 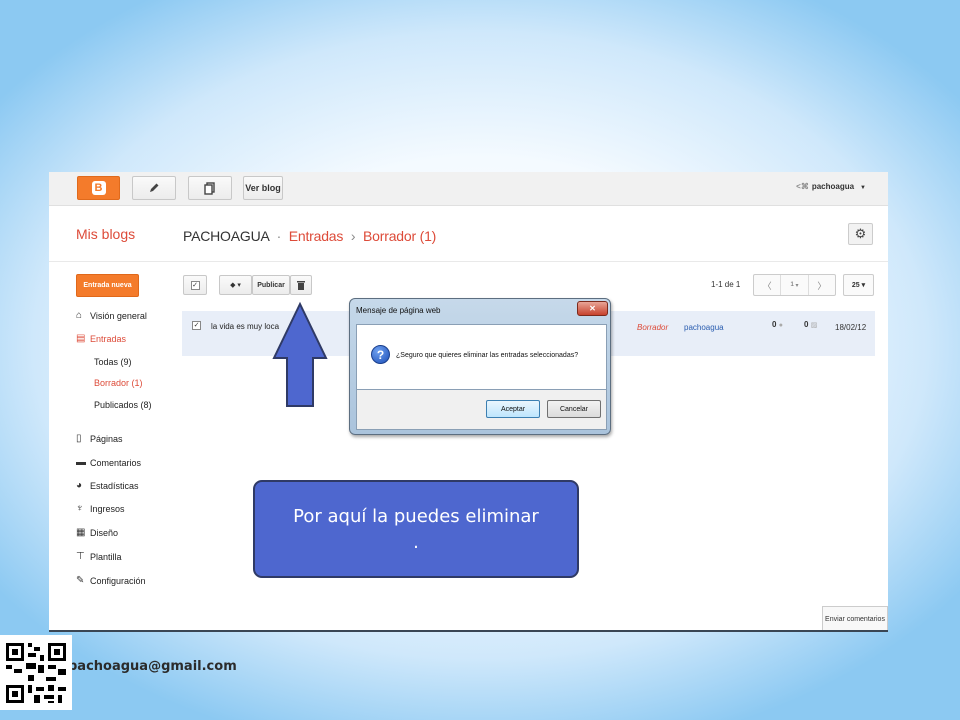 What do you see at coordinates (726, 284) in the screenshot?
I see `page-count: 1-1 de 1` at bounding box center [726, 284].